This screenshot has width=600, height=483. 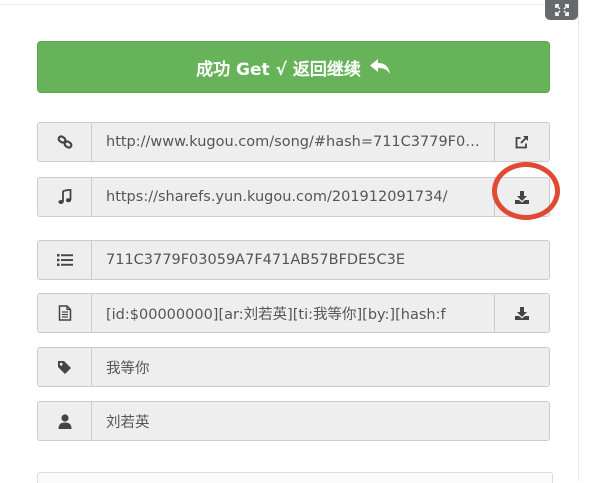 I want to click on list-icon, so click(x=64, y=260).